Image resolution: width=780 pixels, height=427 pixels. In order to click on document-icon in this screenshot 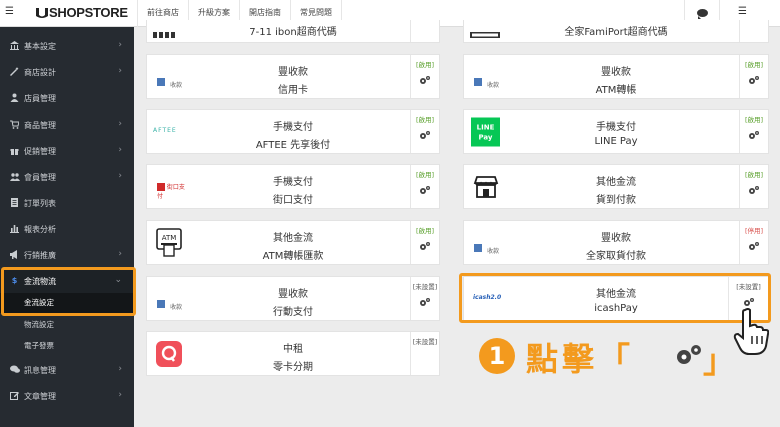, I will do `click(14, 202)`.